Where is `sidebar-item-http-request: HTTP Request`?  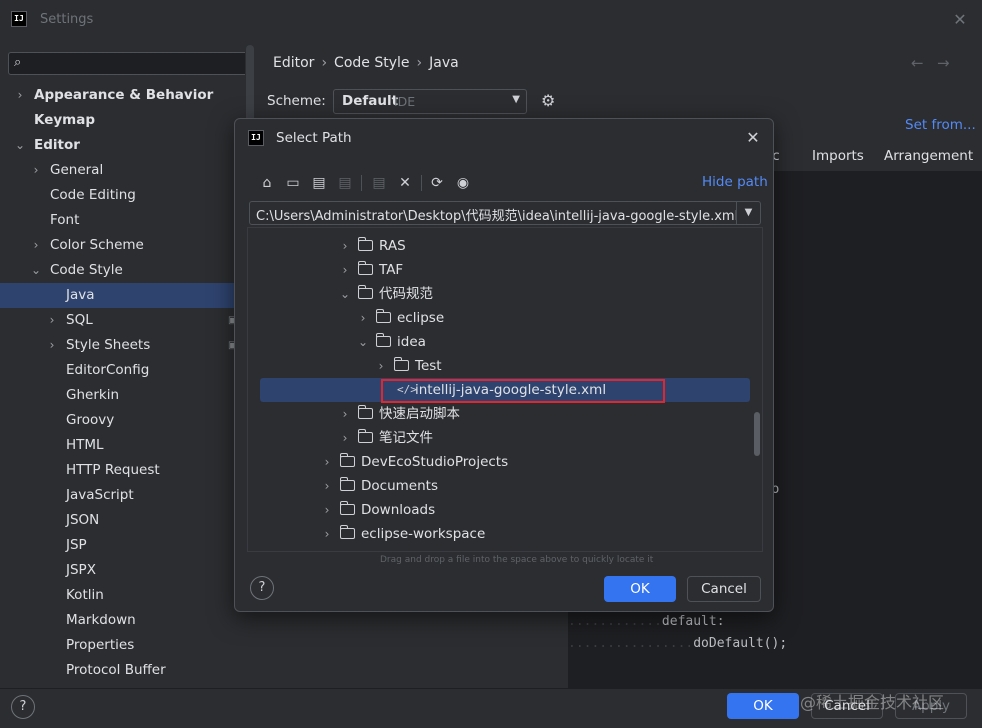
sidebar-item-http-request: HTTP Request is located at coordinates (122, 470).